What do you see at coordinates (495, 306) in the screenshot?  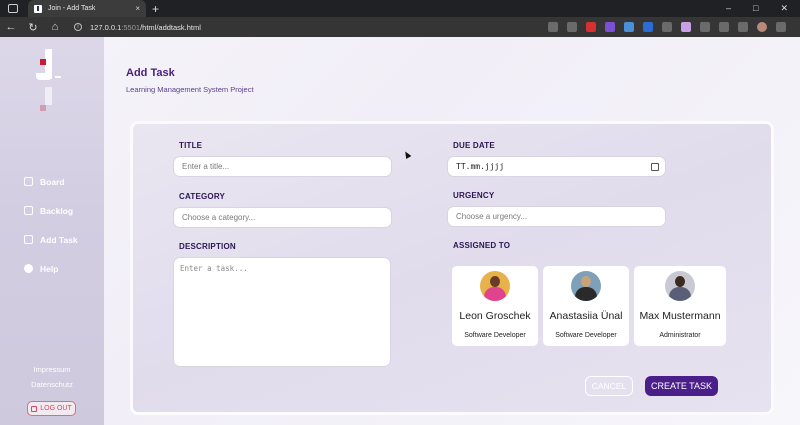 I see `user-card-leon: Leon Groschek Software Developer` at bounding box center [495, 306].